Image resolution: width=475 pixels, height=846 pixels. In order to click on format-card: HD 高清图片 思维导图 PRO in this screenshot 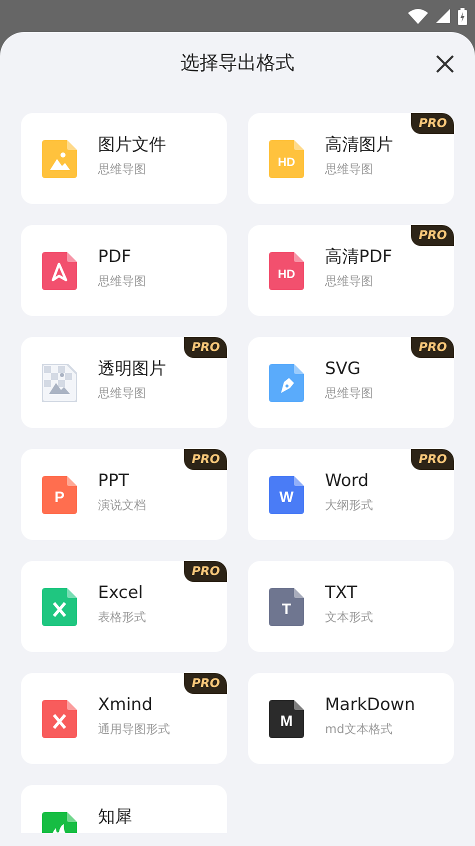, I will do `click(351, 158)`.